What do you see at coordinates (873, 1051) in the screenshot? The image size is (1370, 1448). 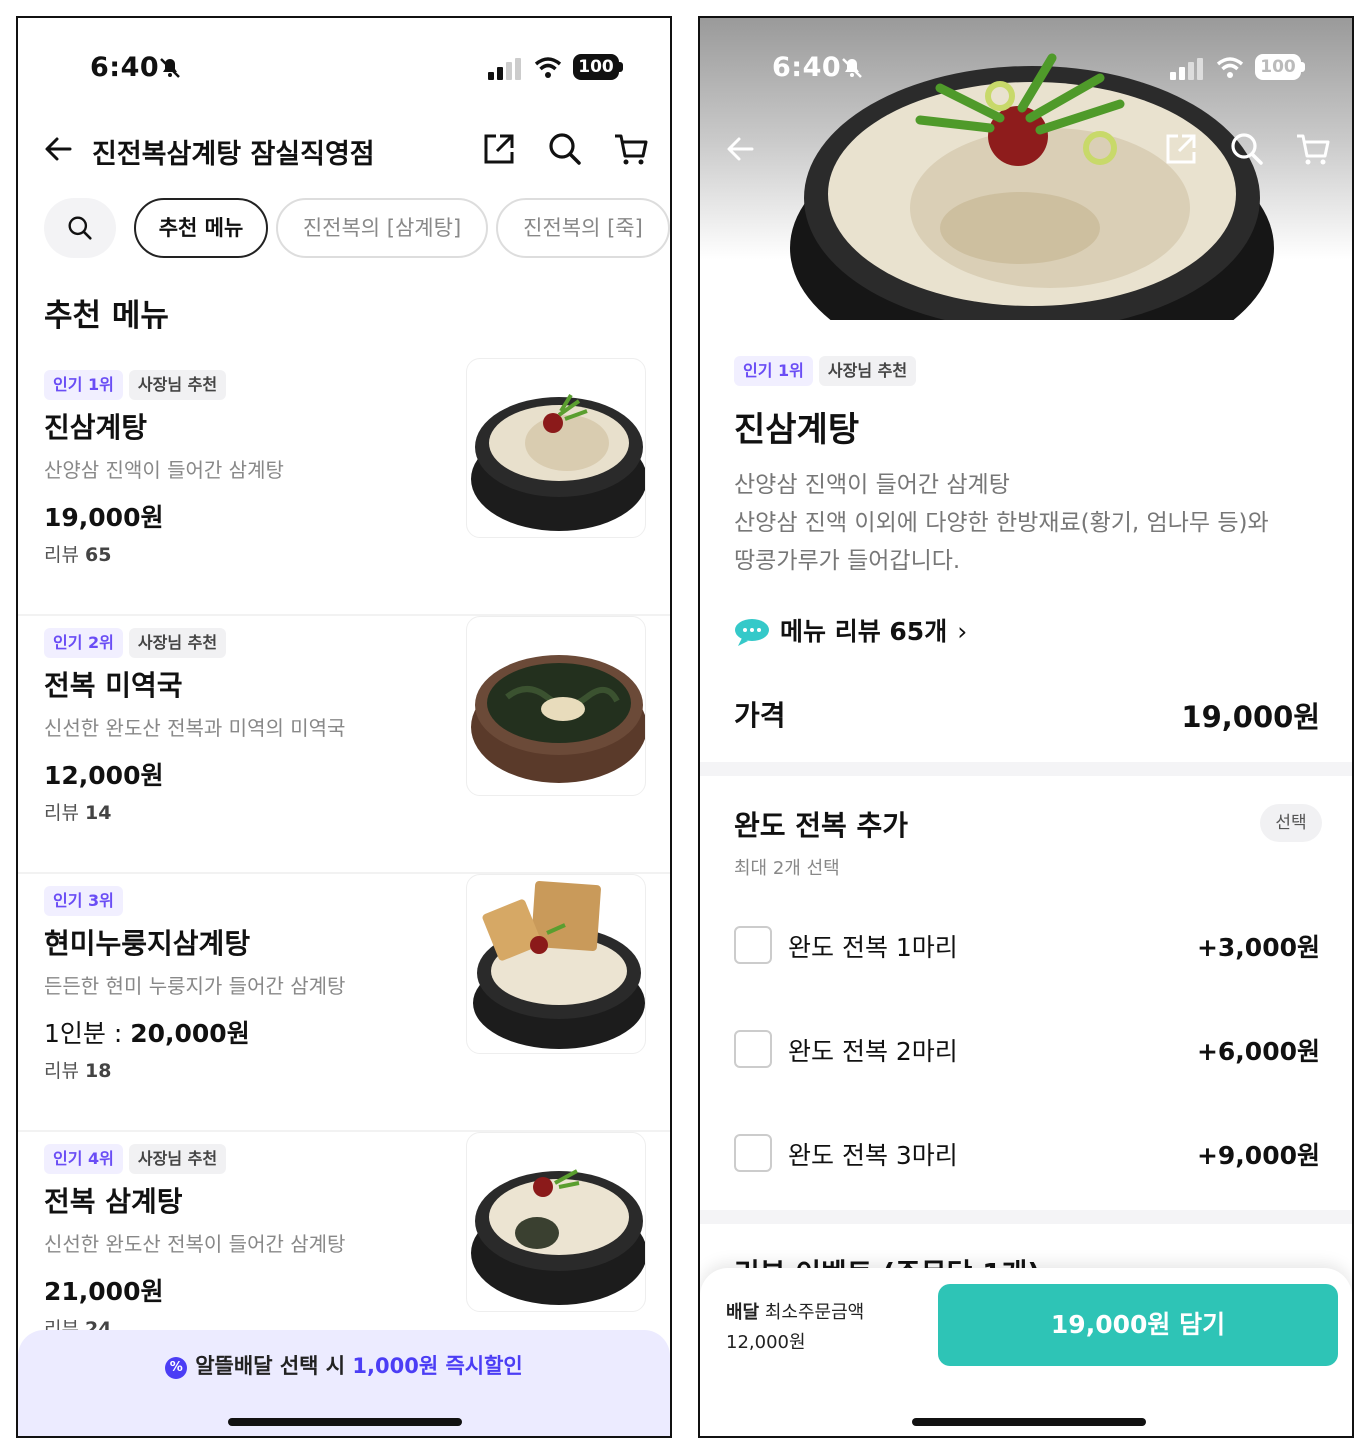 I see `option-label: 완도 전복 2마리` at bounding box center [873, 1051].